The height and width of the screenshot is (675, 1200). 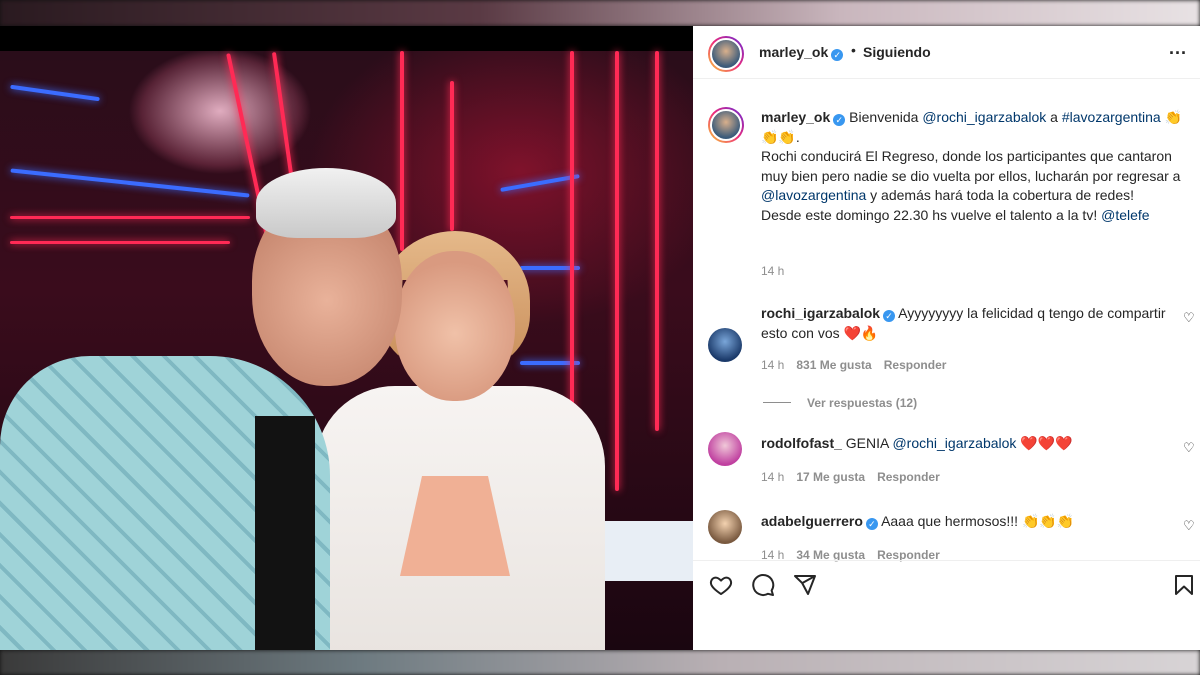 What do you see at coordinates (778, 136) in the screenshot?
I see `clap-emoji: 👏👏` at bounding box center [778, 136].